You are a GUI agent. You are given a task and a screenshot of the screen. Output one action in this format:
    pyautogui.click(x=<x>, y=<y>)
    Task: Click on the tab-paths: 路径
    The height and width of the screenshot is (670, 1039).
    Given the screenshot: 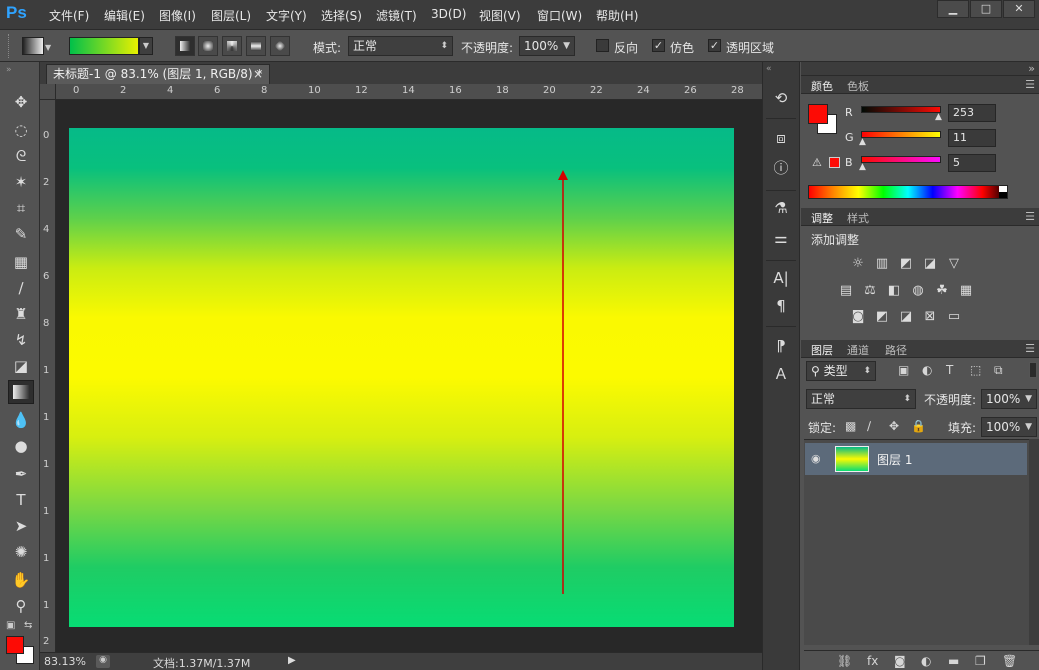 What is the action you would take?
    pyautogui.click(x=896, y=350)
    